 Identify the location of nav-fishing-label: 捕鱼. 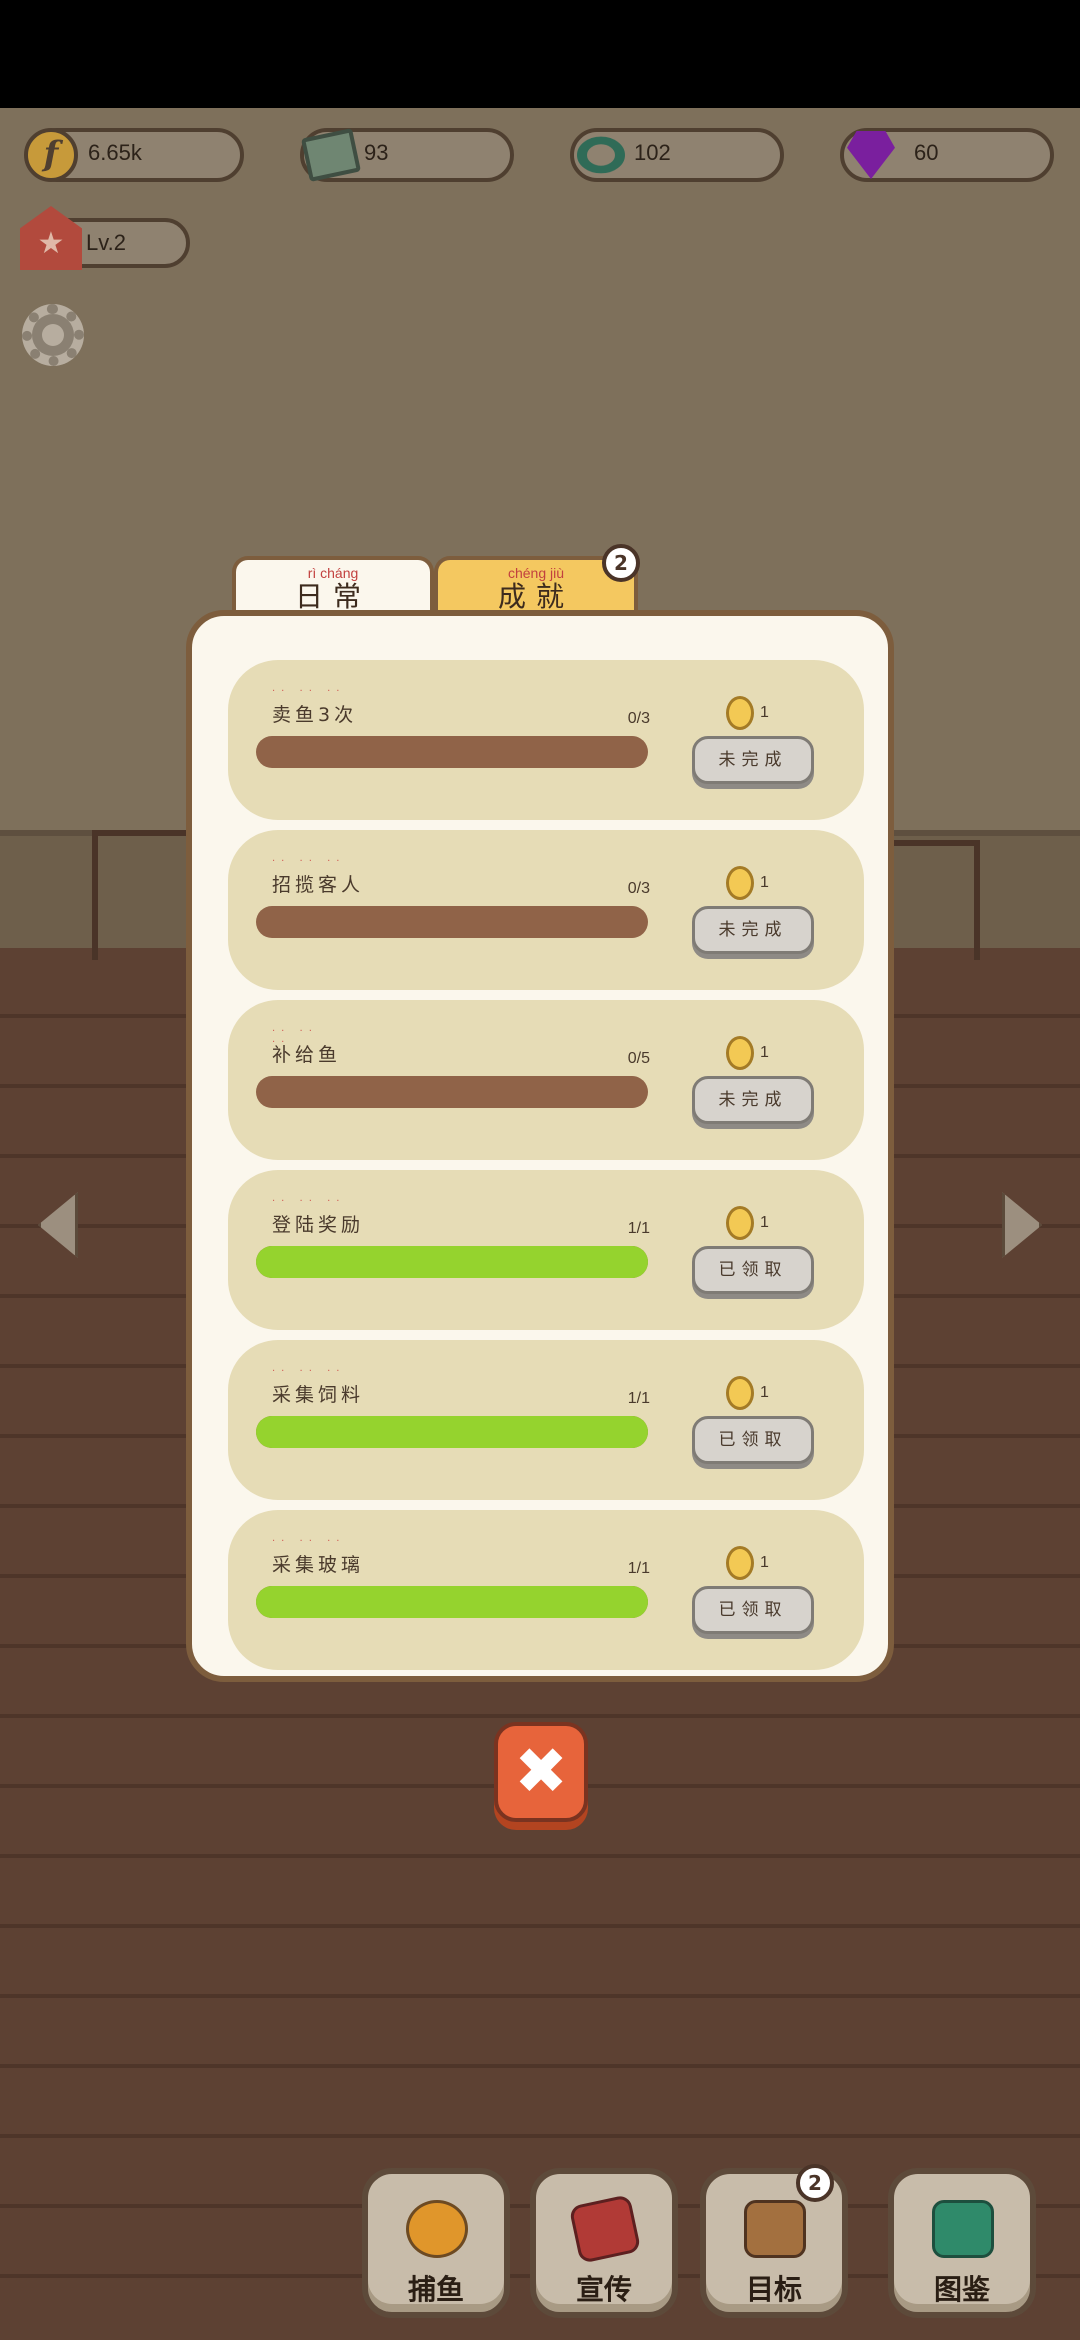
(435, 2289).